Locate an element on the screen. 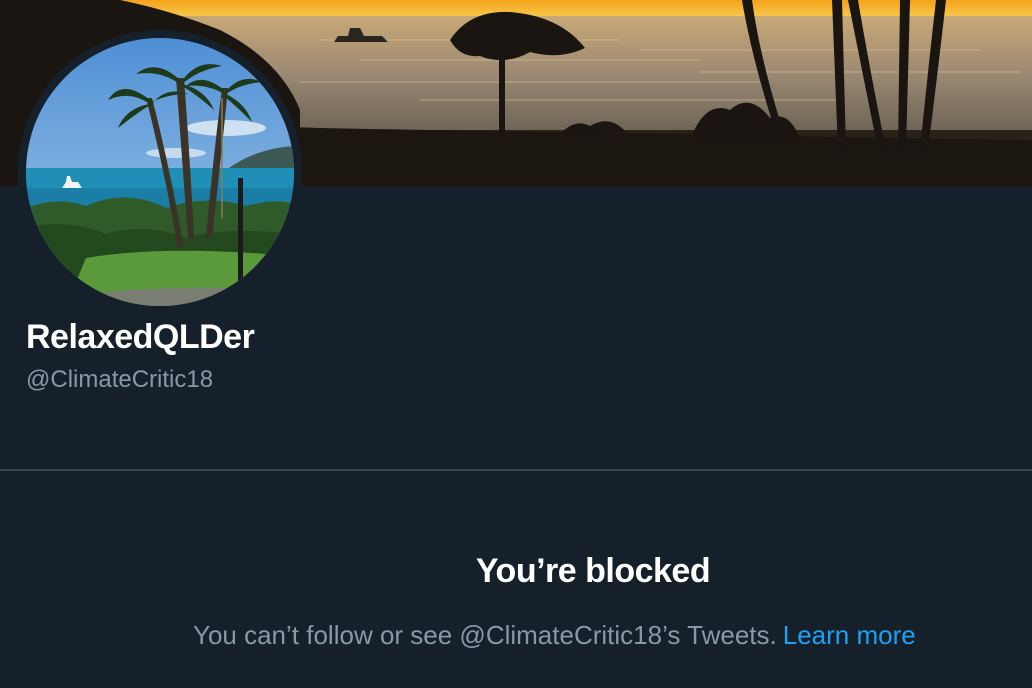 The image size is (1032, 688). profile-avatar is located at coordinates (160, 172).